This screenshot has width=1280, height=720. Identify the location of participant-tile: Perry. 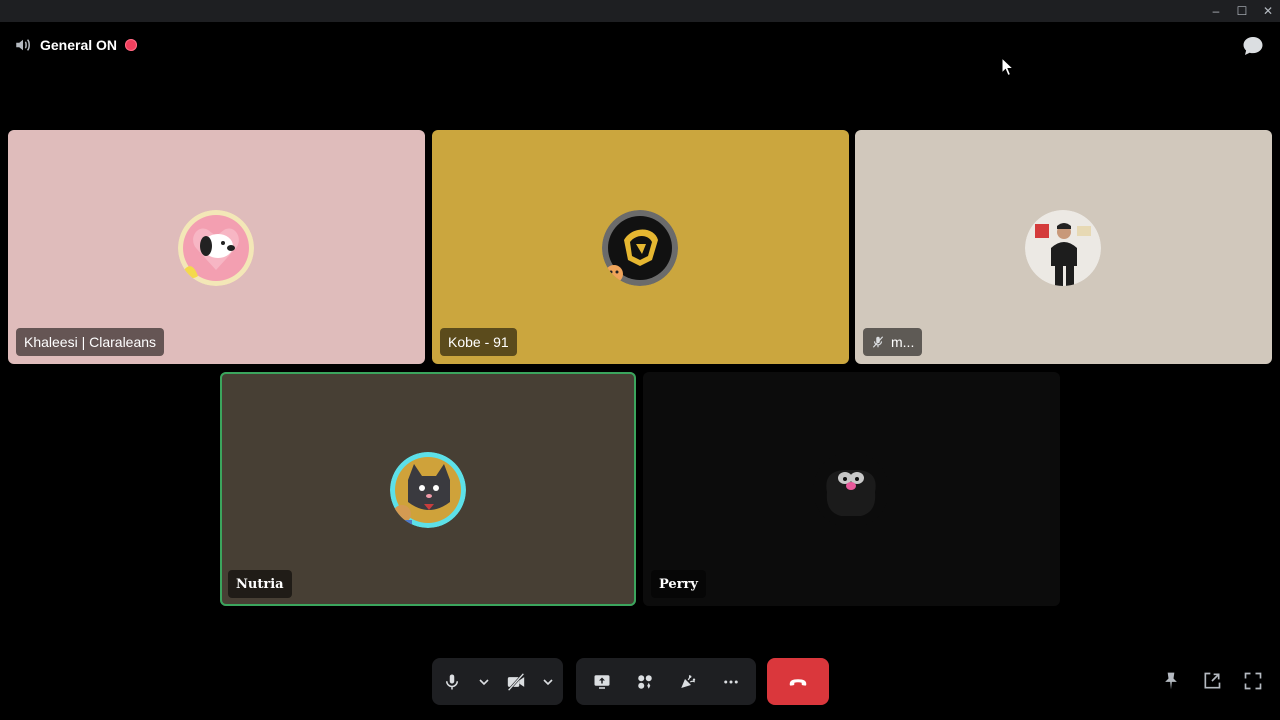
(851, 489).